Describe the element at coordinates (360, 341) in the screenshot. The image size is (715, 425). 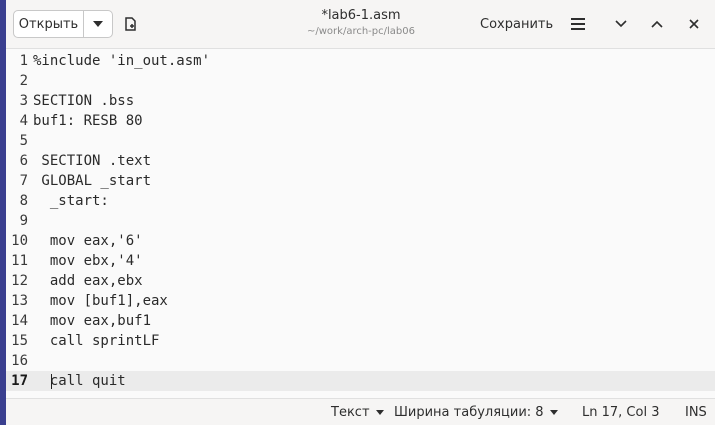
I see `code-line: 15 call sprintLF` at that location.